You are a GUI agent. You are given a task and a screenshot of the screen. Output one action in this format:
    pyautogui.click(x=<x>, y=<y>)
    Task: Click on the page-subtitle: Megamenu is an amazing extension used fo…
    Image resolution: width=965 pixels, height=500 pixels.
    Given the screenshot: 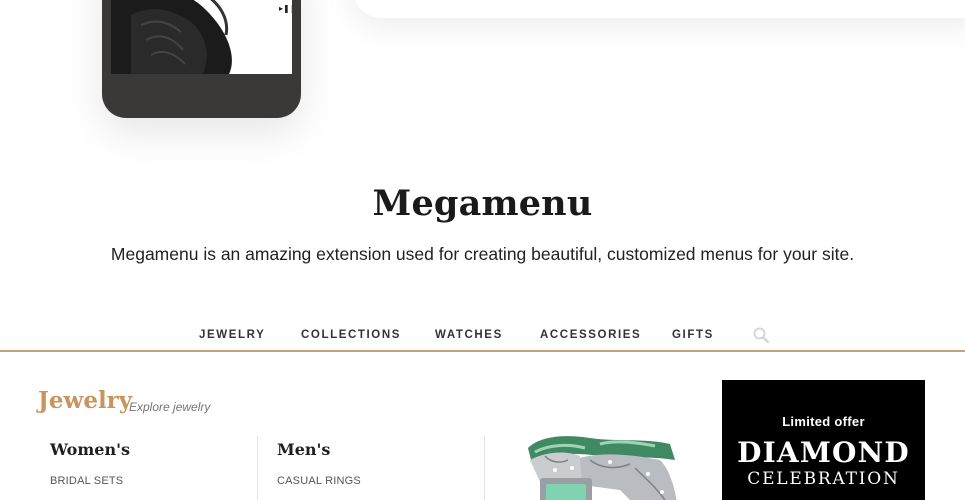 What is the action you would take?
    pyautogui.click(x=482, y=254)
    